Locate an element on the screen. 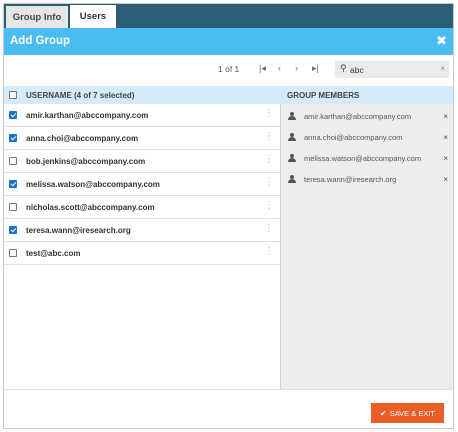 This screenshot has height=432, width=458. dialog-titlebar: Add Group ✖ is located at coordinates (228, 41).